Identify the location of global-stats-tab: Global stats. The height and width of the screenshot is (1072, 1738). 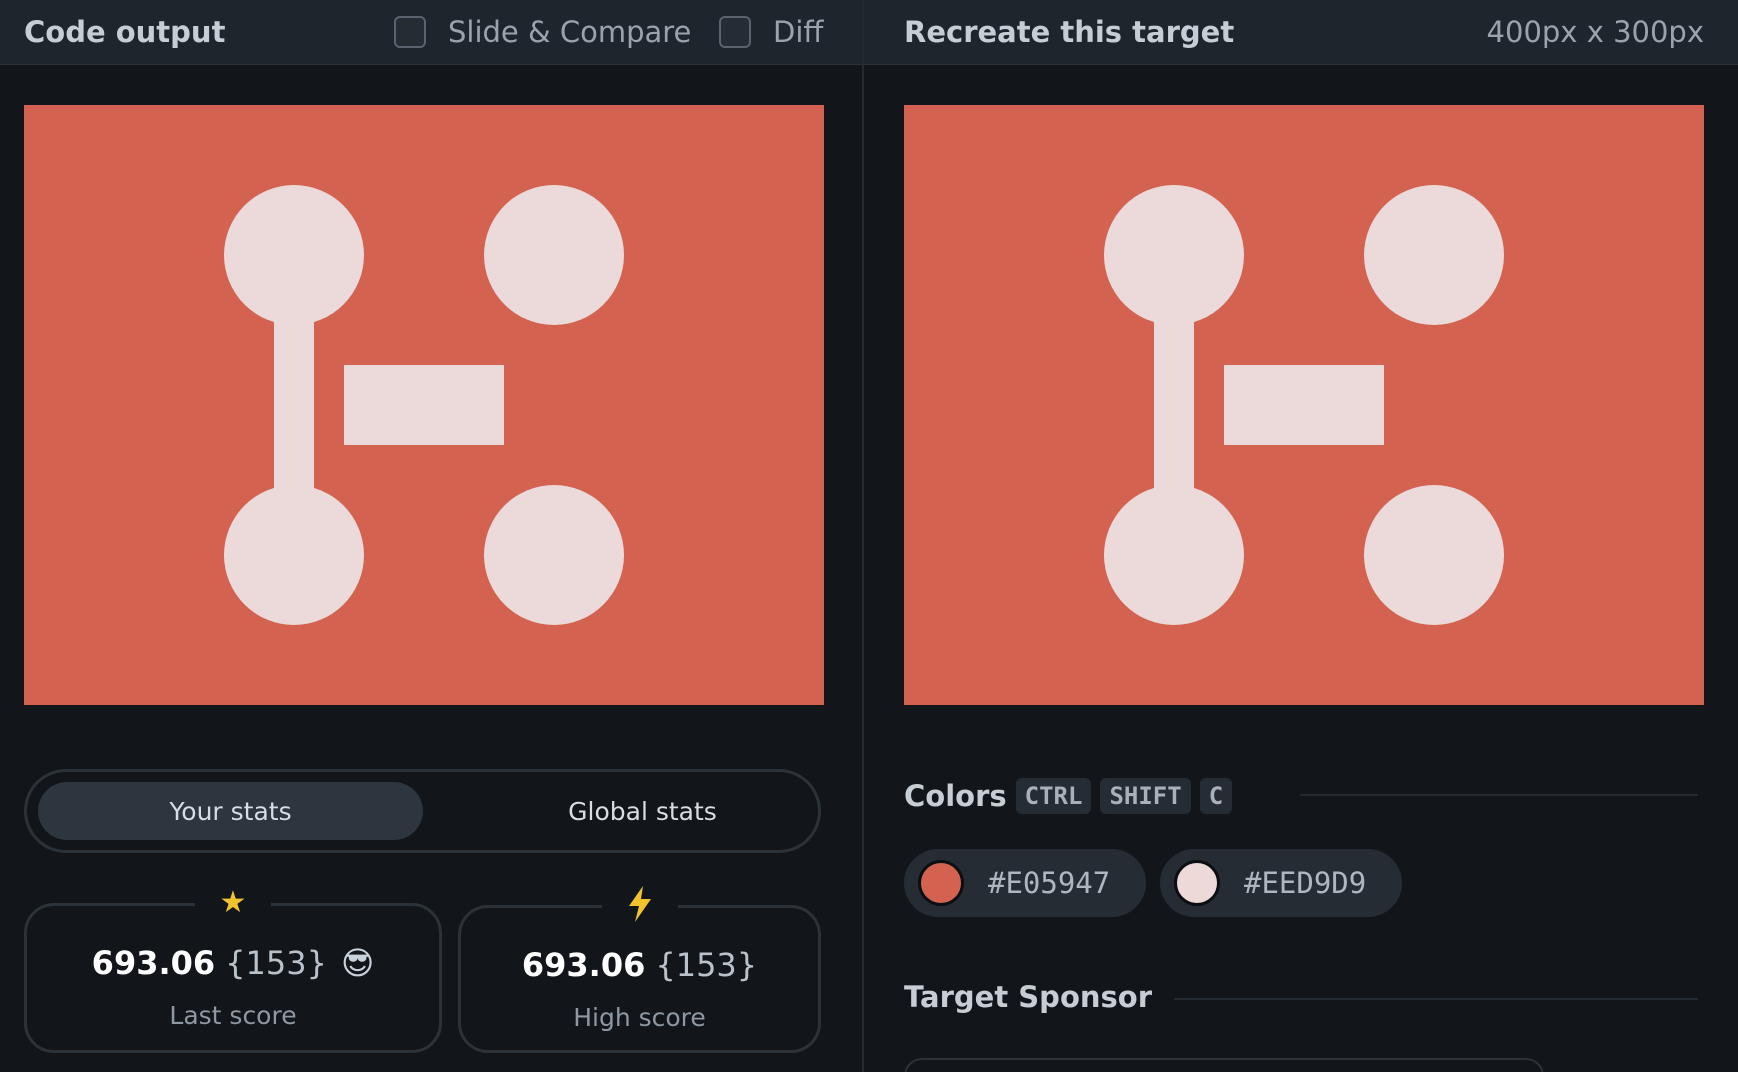
(642, 811).